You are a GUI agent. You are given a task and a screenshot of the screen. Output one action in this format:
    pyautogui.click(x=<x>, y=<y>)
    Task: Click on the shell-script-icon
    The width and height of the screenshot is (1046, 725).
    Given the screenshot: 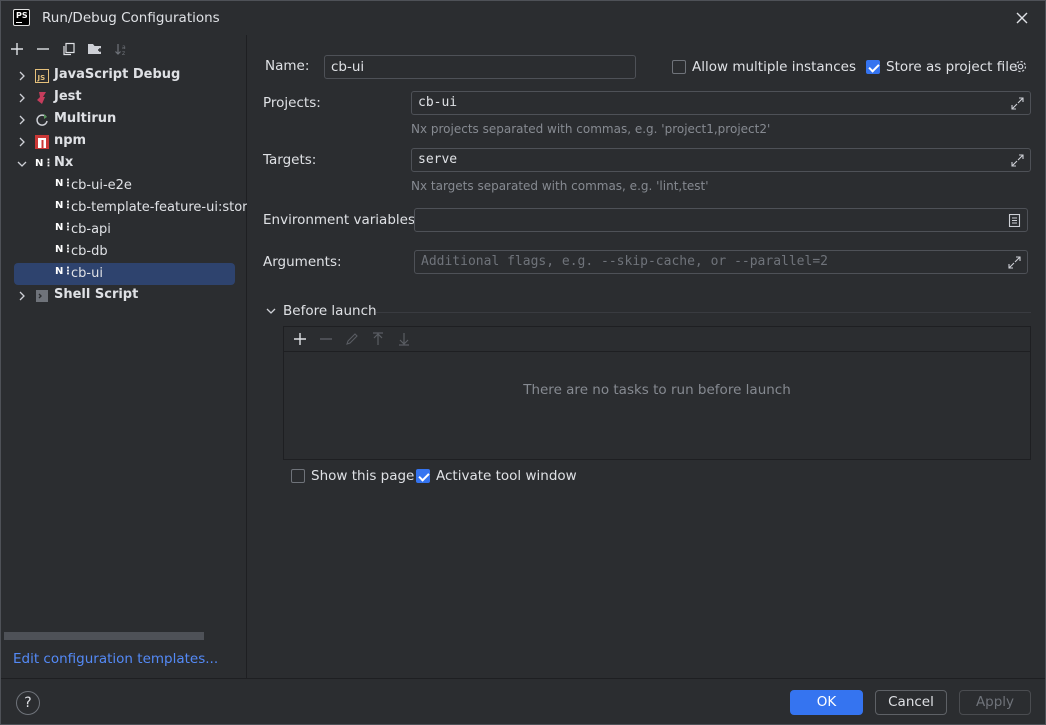 What is the action you would take?
    pyautogui.click(x=42, y=296)
    